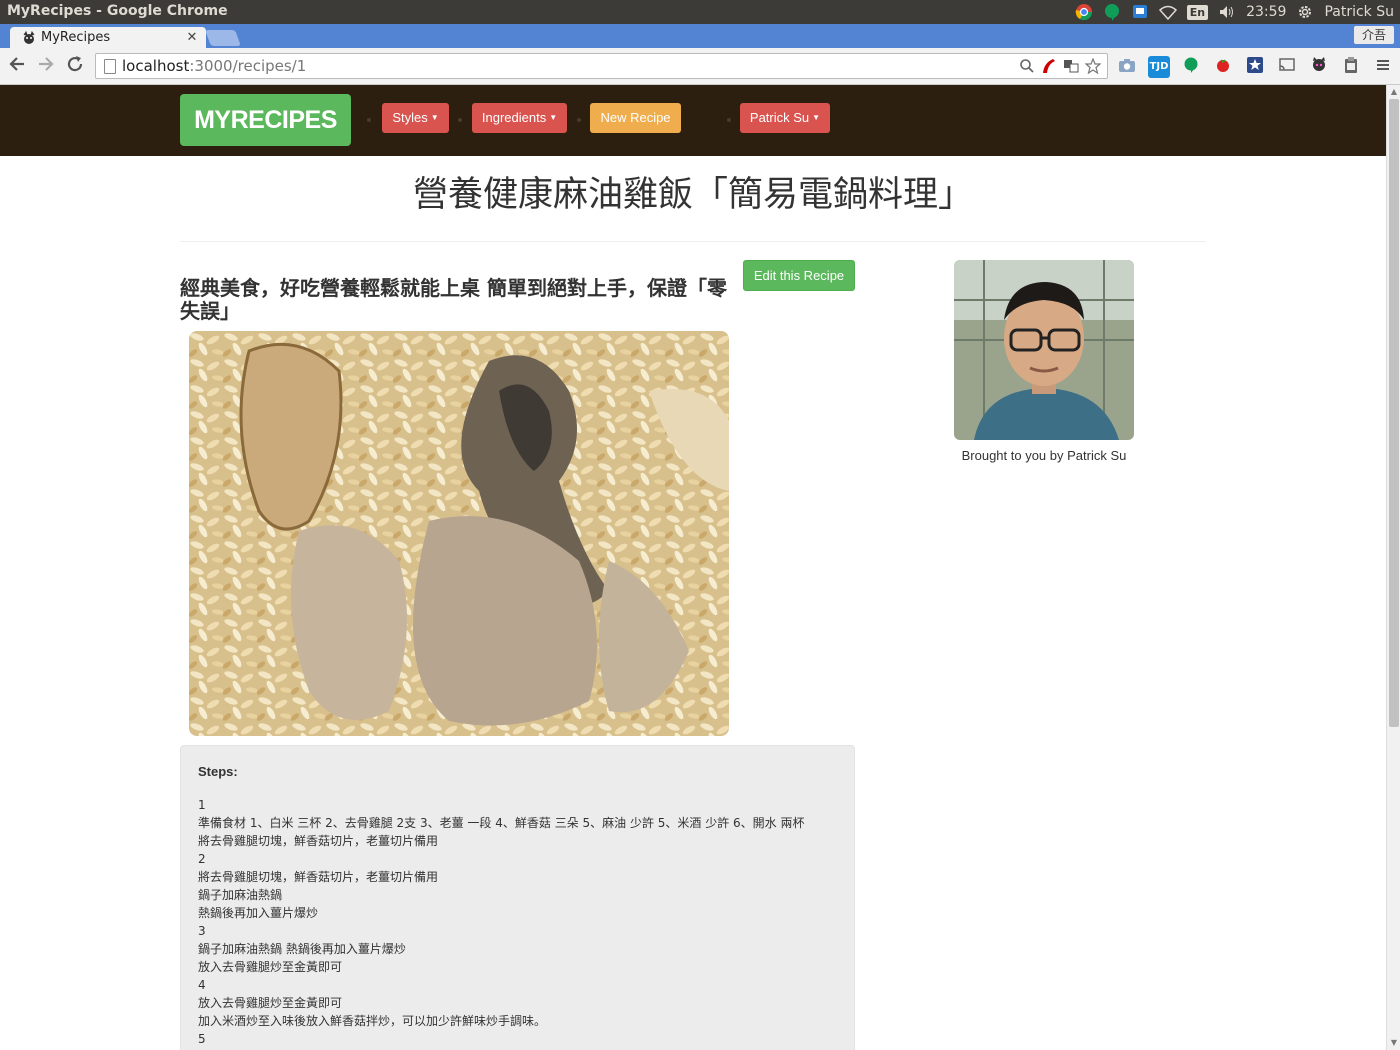 The height and width of the screenshot is (1050, 1400). What do you see at coordinates (117, 11) in the screenshot?
I see `window-title: MyRecipes - Google Chrome` at bounding box center [117, 11].